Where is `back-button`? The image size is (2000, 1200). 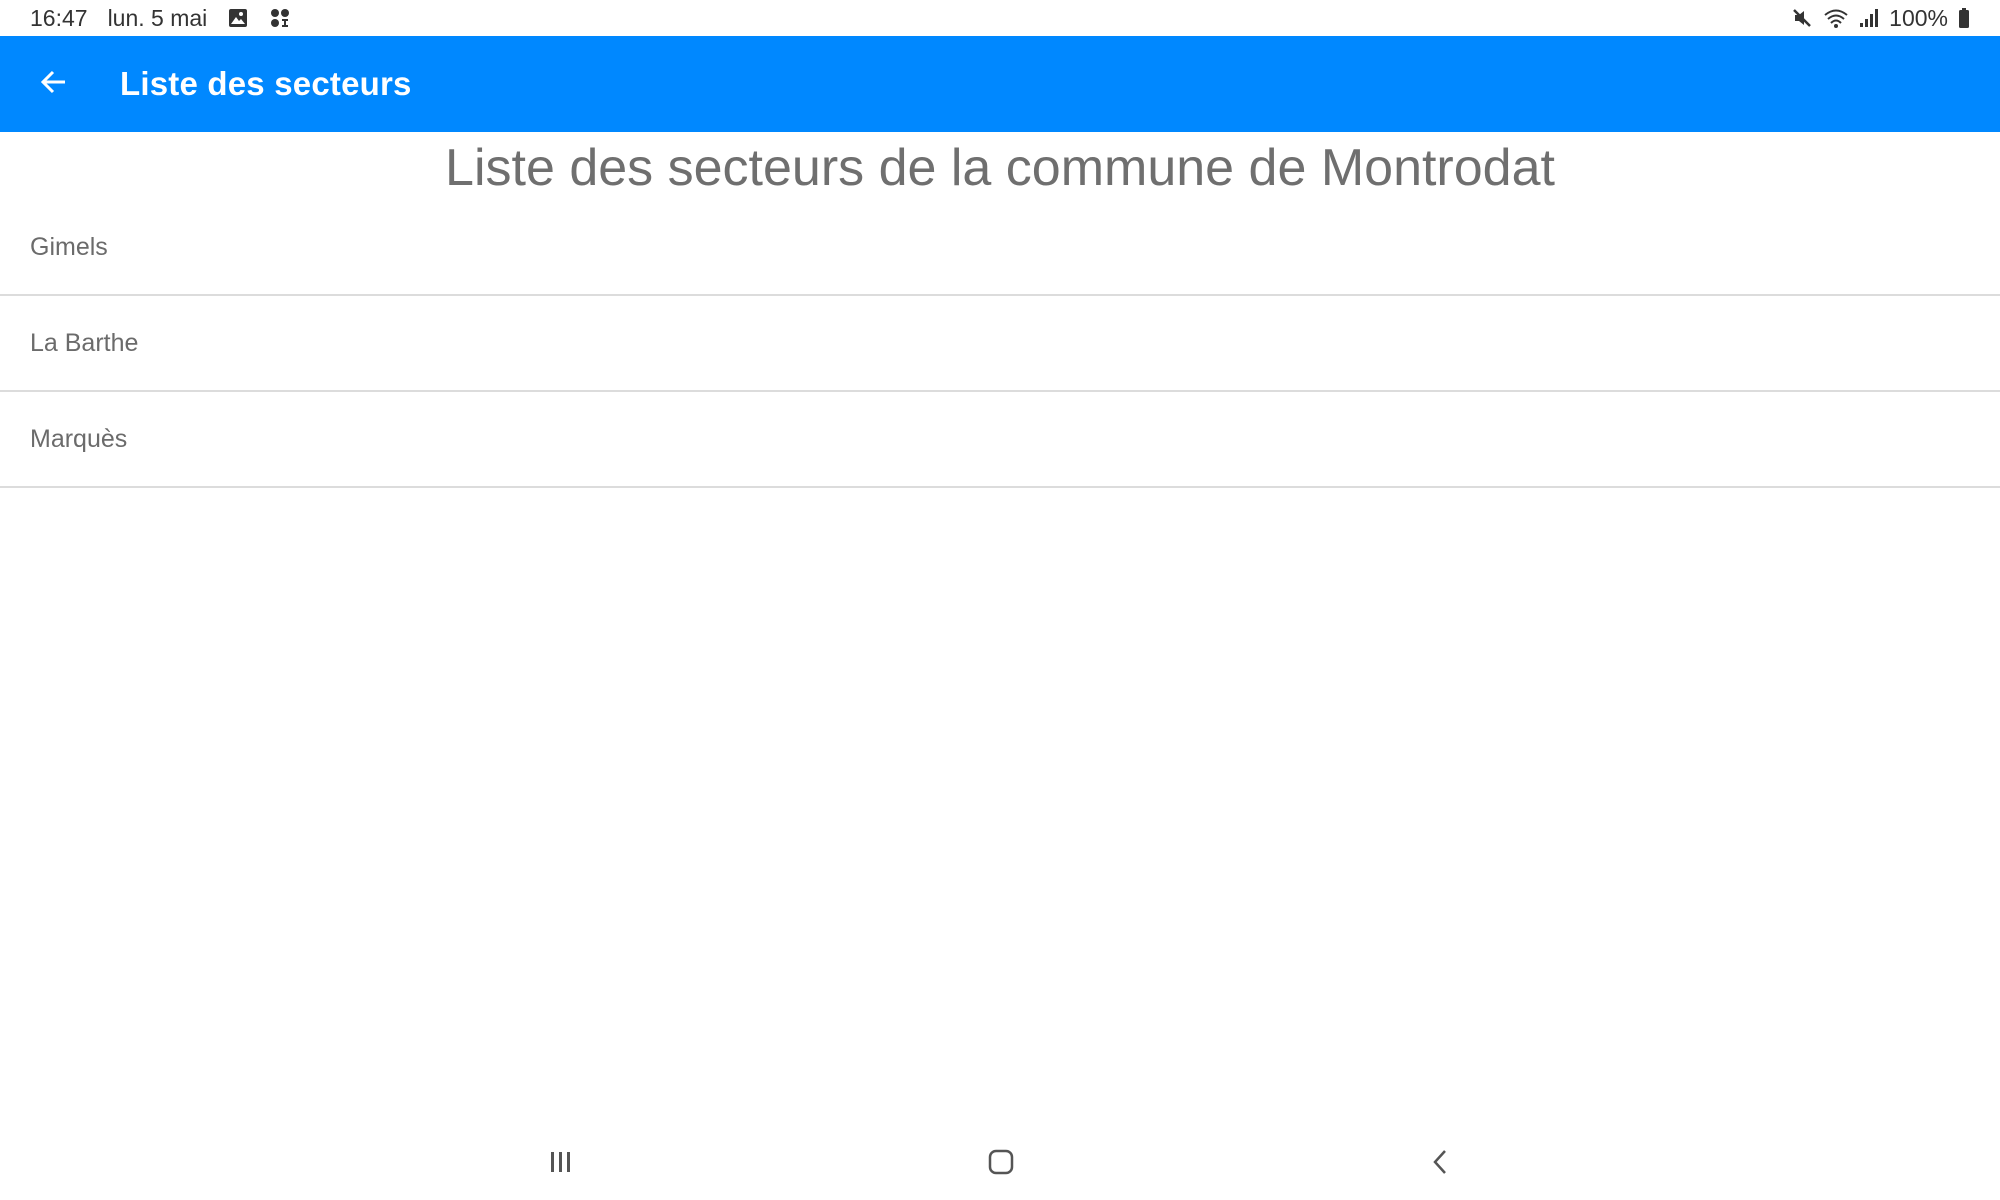
back-button is located at coordinates (54, 84).